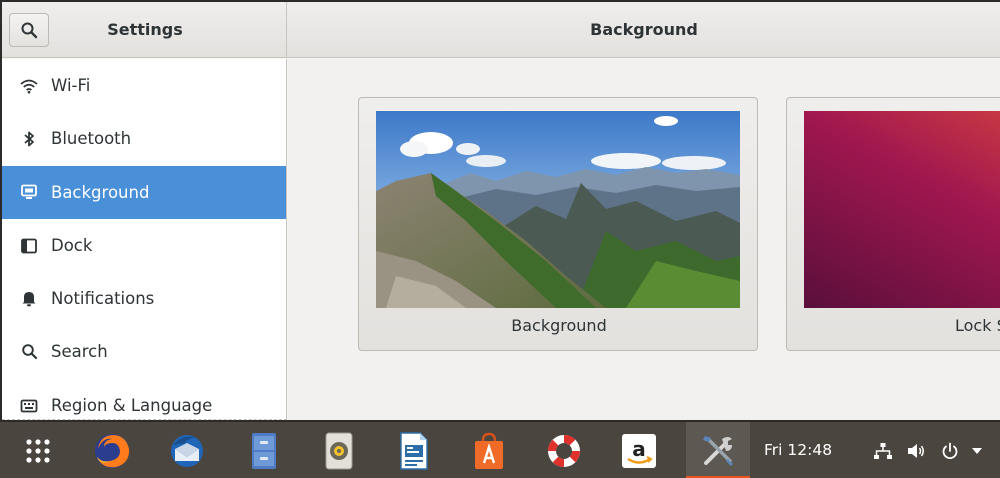 This screenshot has width=1000, height=478. I want to click on sidebar-item-wifi: Wi-Fi, so click(144, 85).